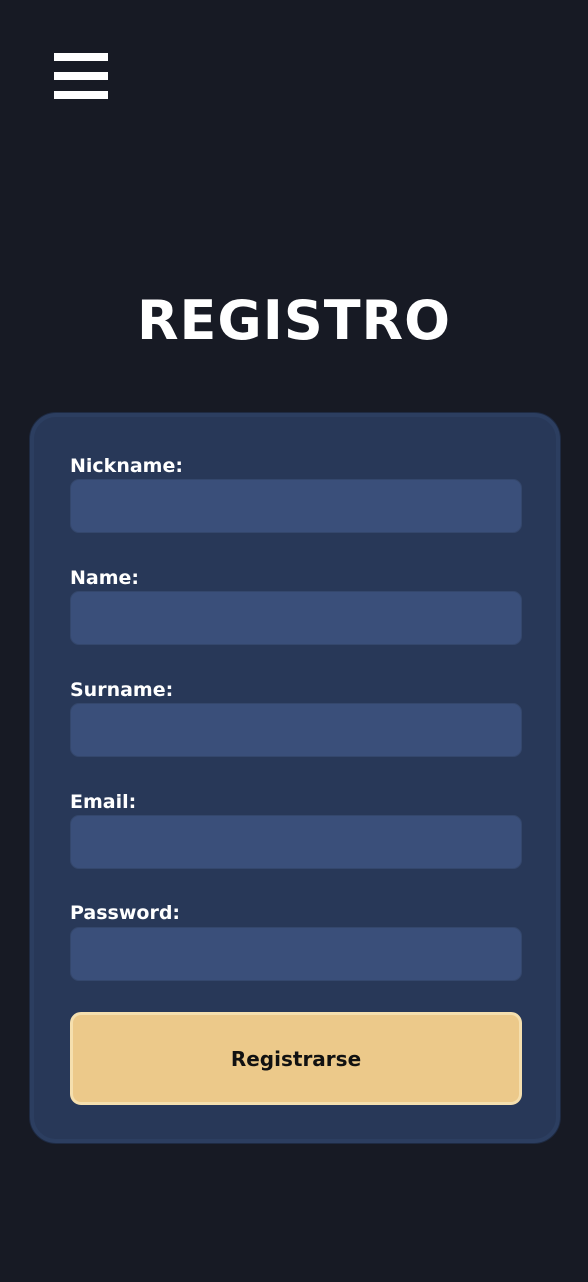 This screenshot has height=1282, width=588. I want to click on menu-icon-bar-top, so click(81, 57).